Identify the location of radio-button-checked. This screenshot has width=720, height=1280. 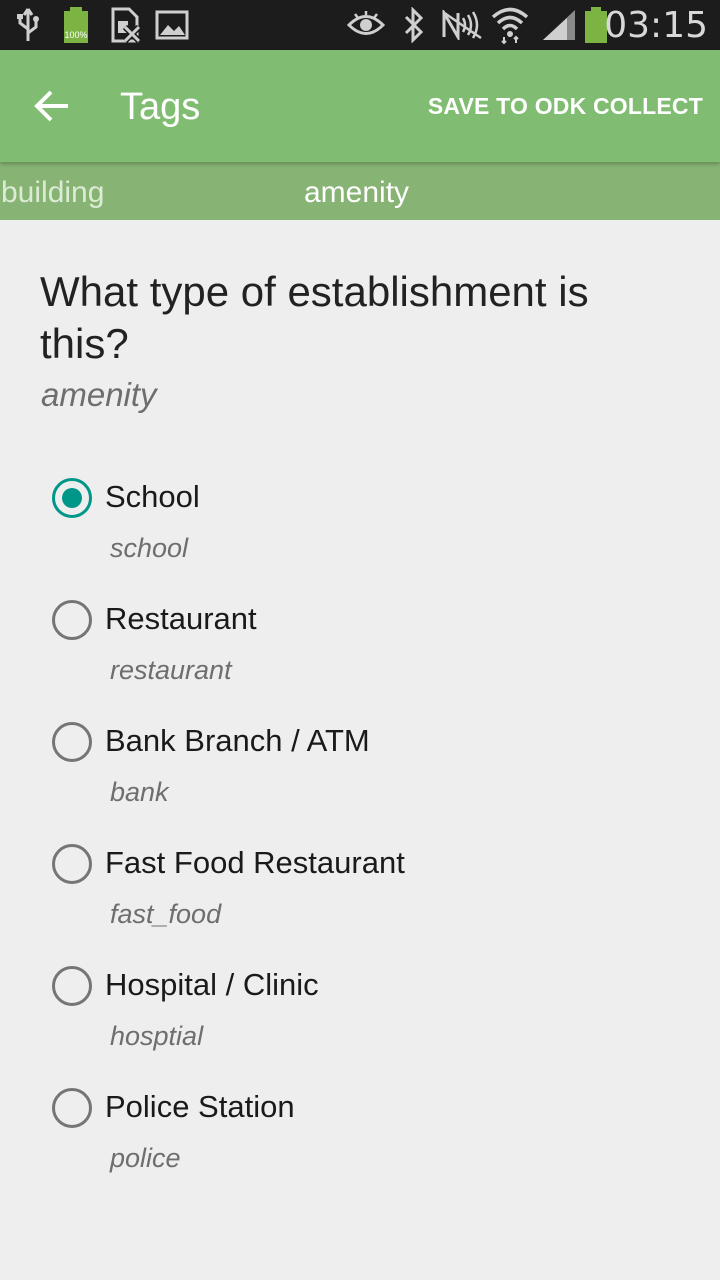
(72, 498).